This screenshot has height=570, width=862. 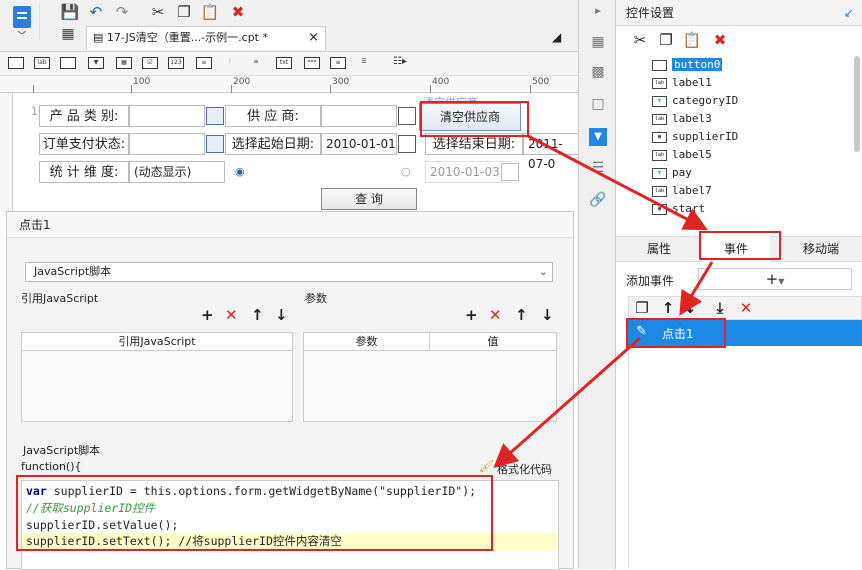 What do you see at coordinates (720, 308) in the screenshot?
I see `move-bottom-icon: ⤓` at bounding box center [720, 308].